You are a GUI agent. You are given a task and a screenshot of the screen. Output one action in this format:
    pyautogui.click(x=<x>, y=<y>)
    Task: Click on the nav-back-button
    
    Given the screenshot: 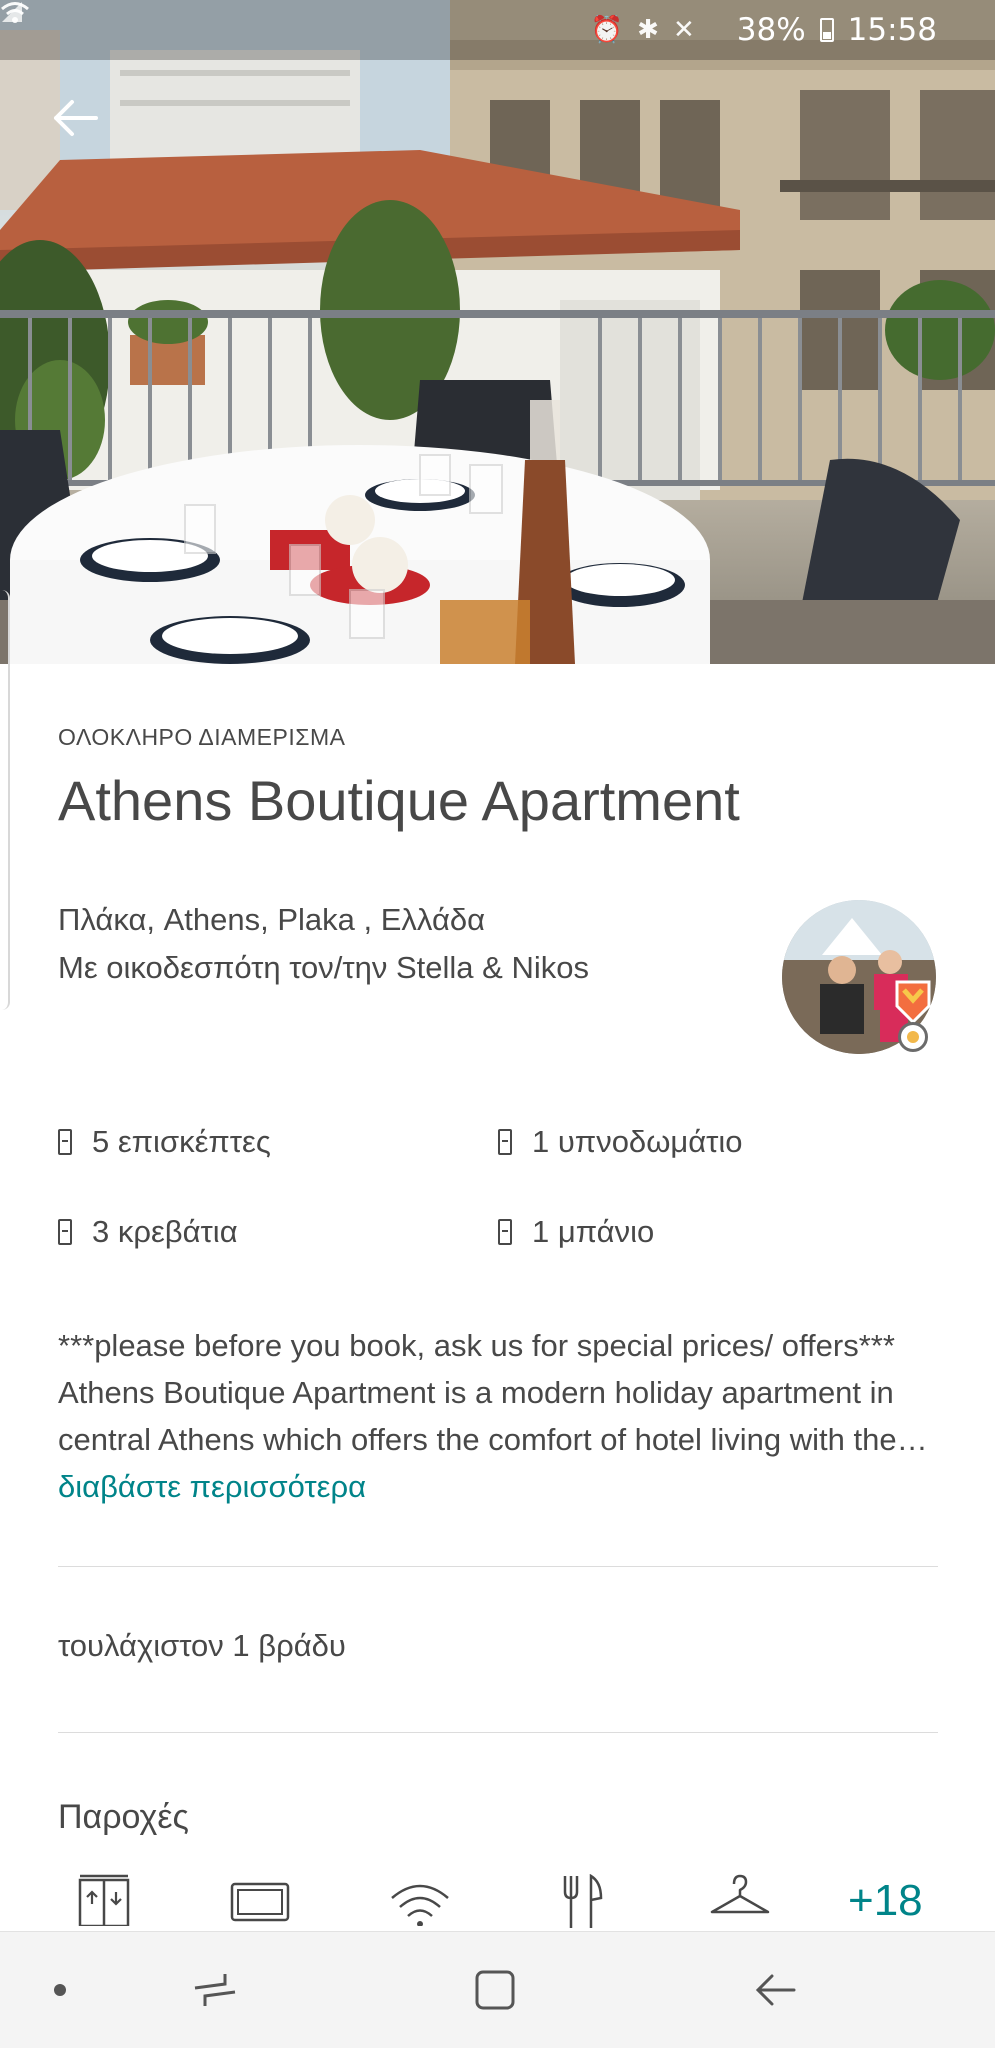 What is the action you would take?
    pyautogui.click(x=775, y=1990)
    